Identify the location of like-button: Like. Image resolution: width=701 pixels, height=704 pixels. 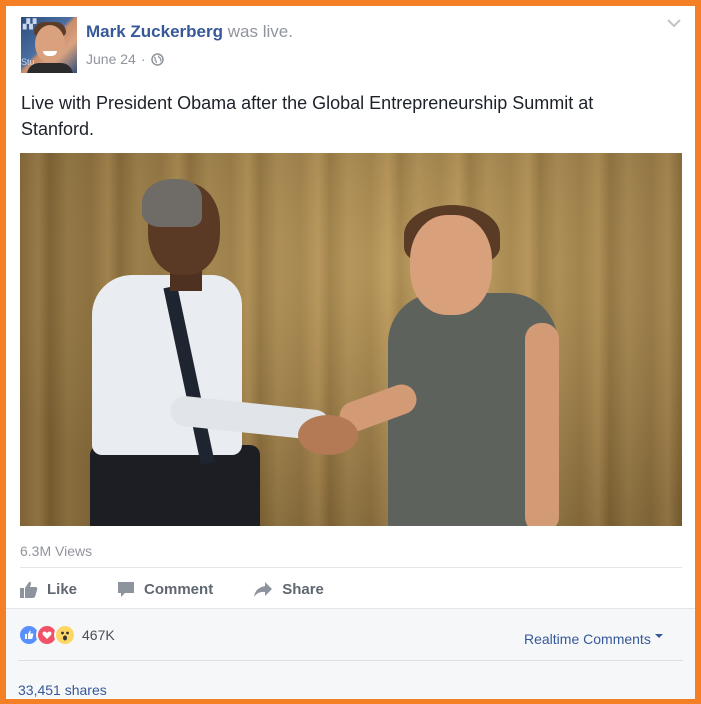
(48, 589).